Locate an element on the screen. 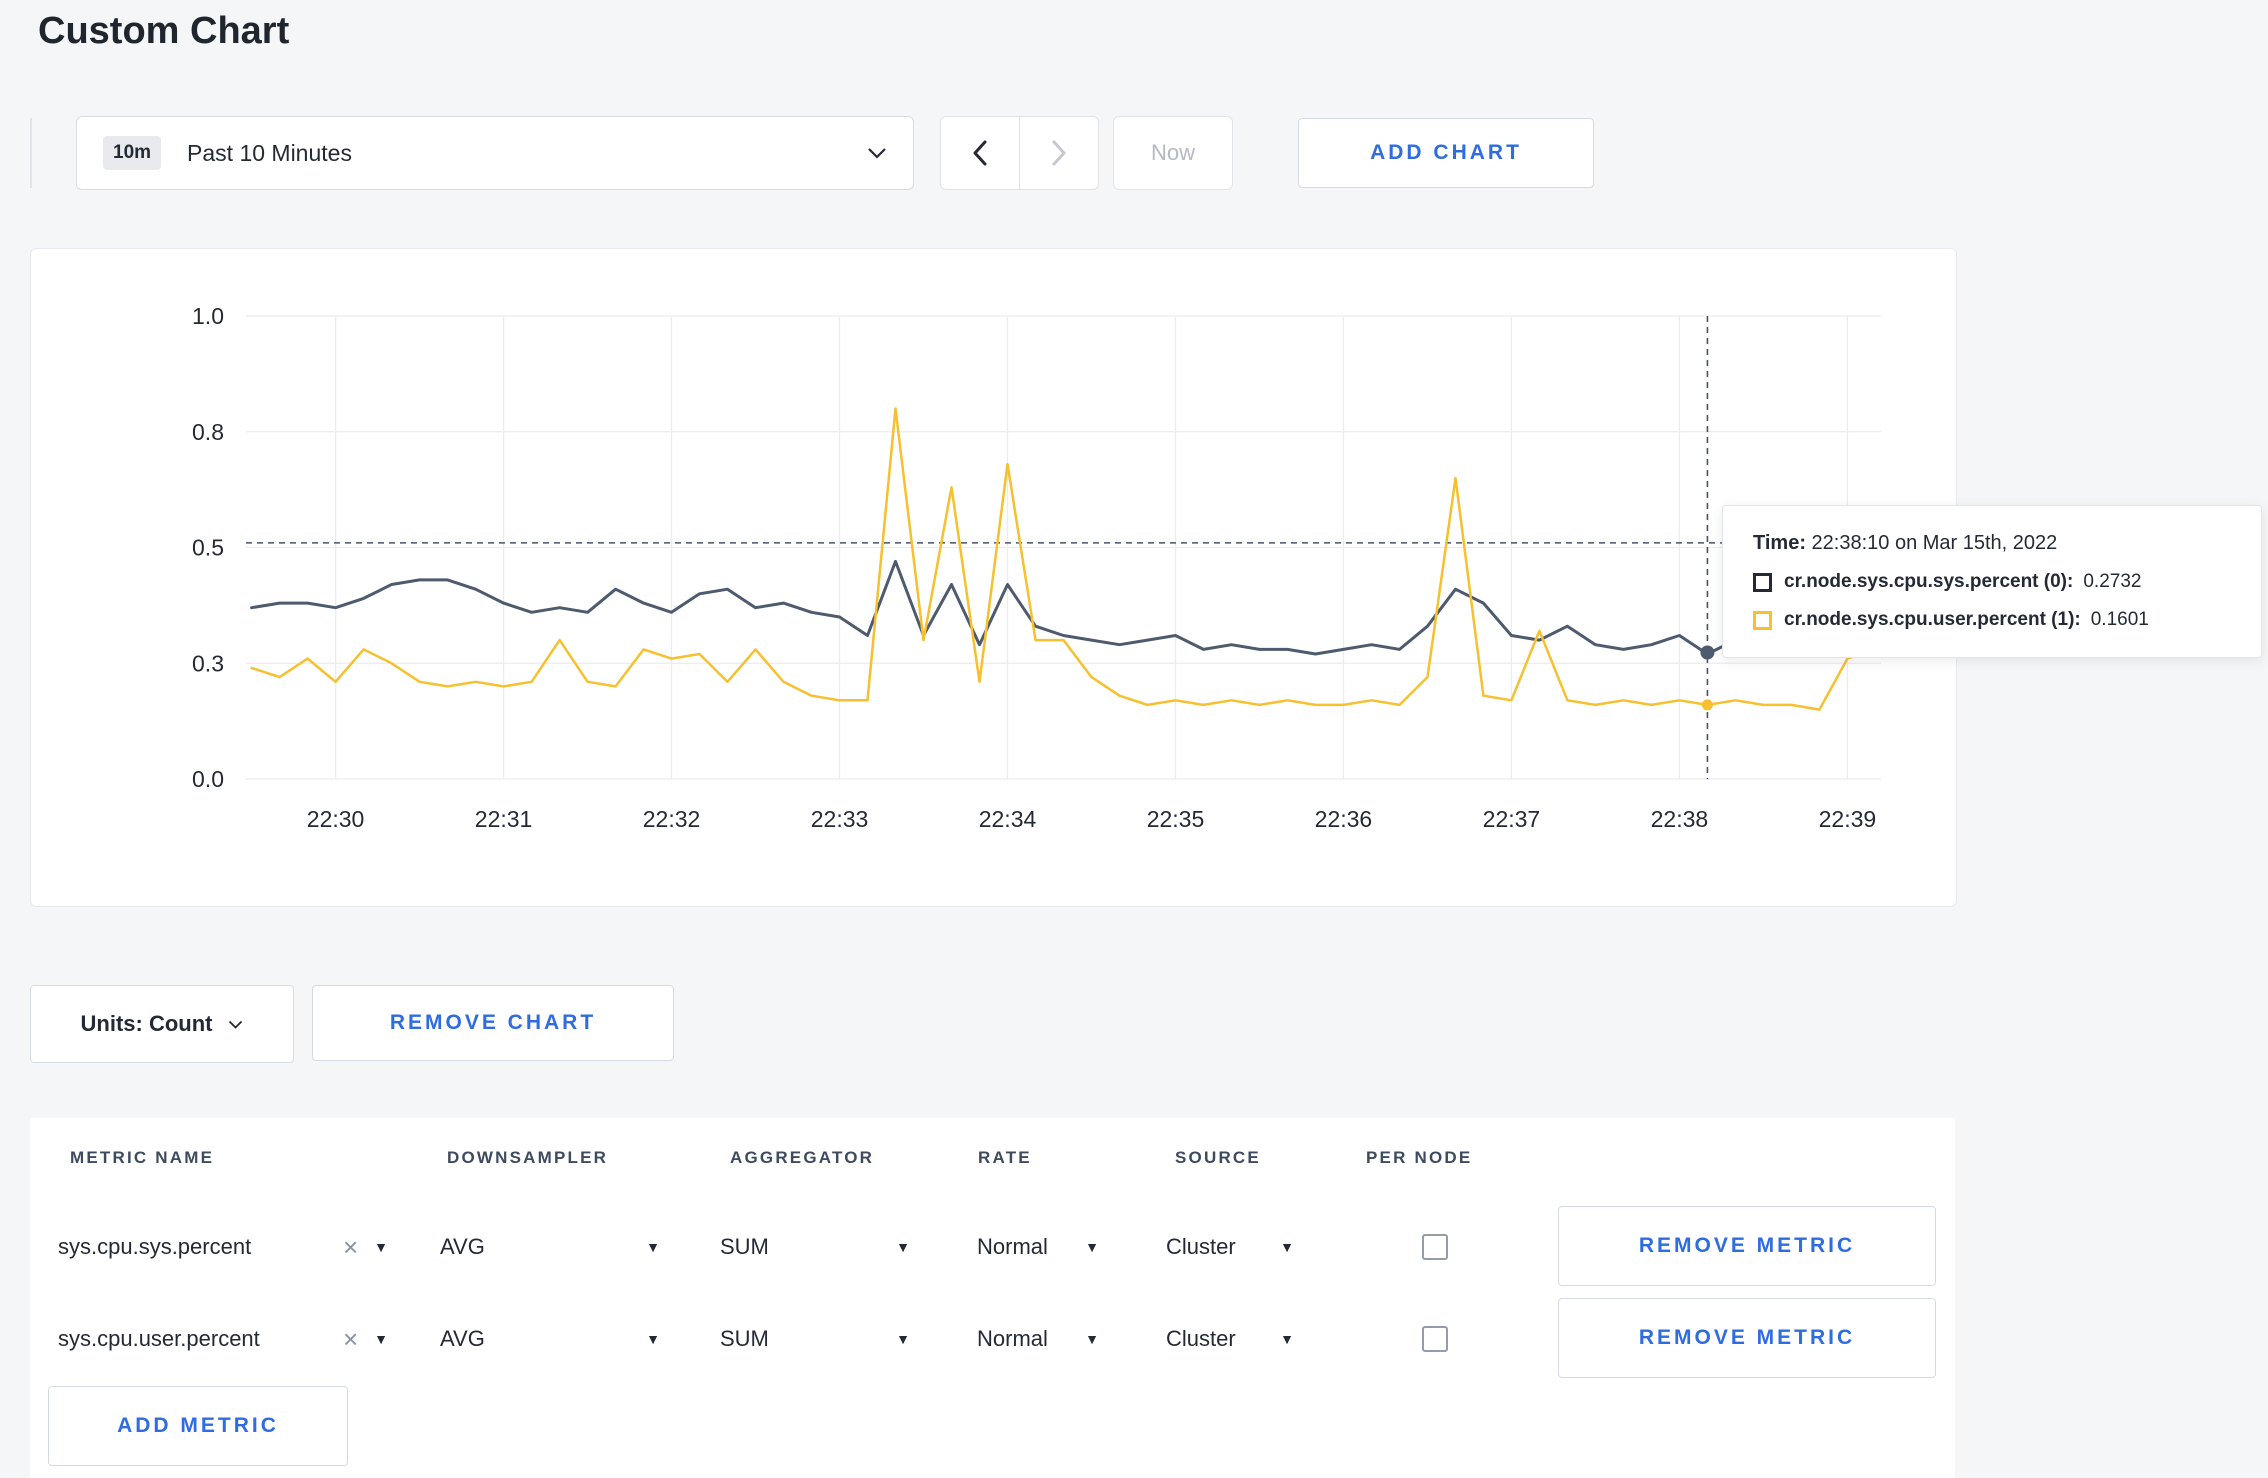  svg-text: 22:33 is located at coordinates (840, 819).